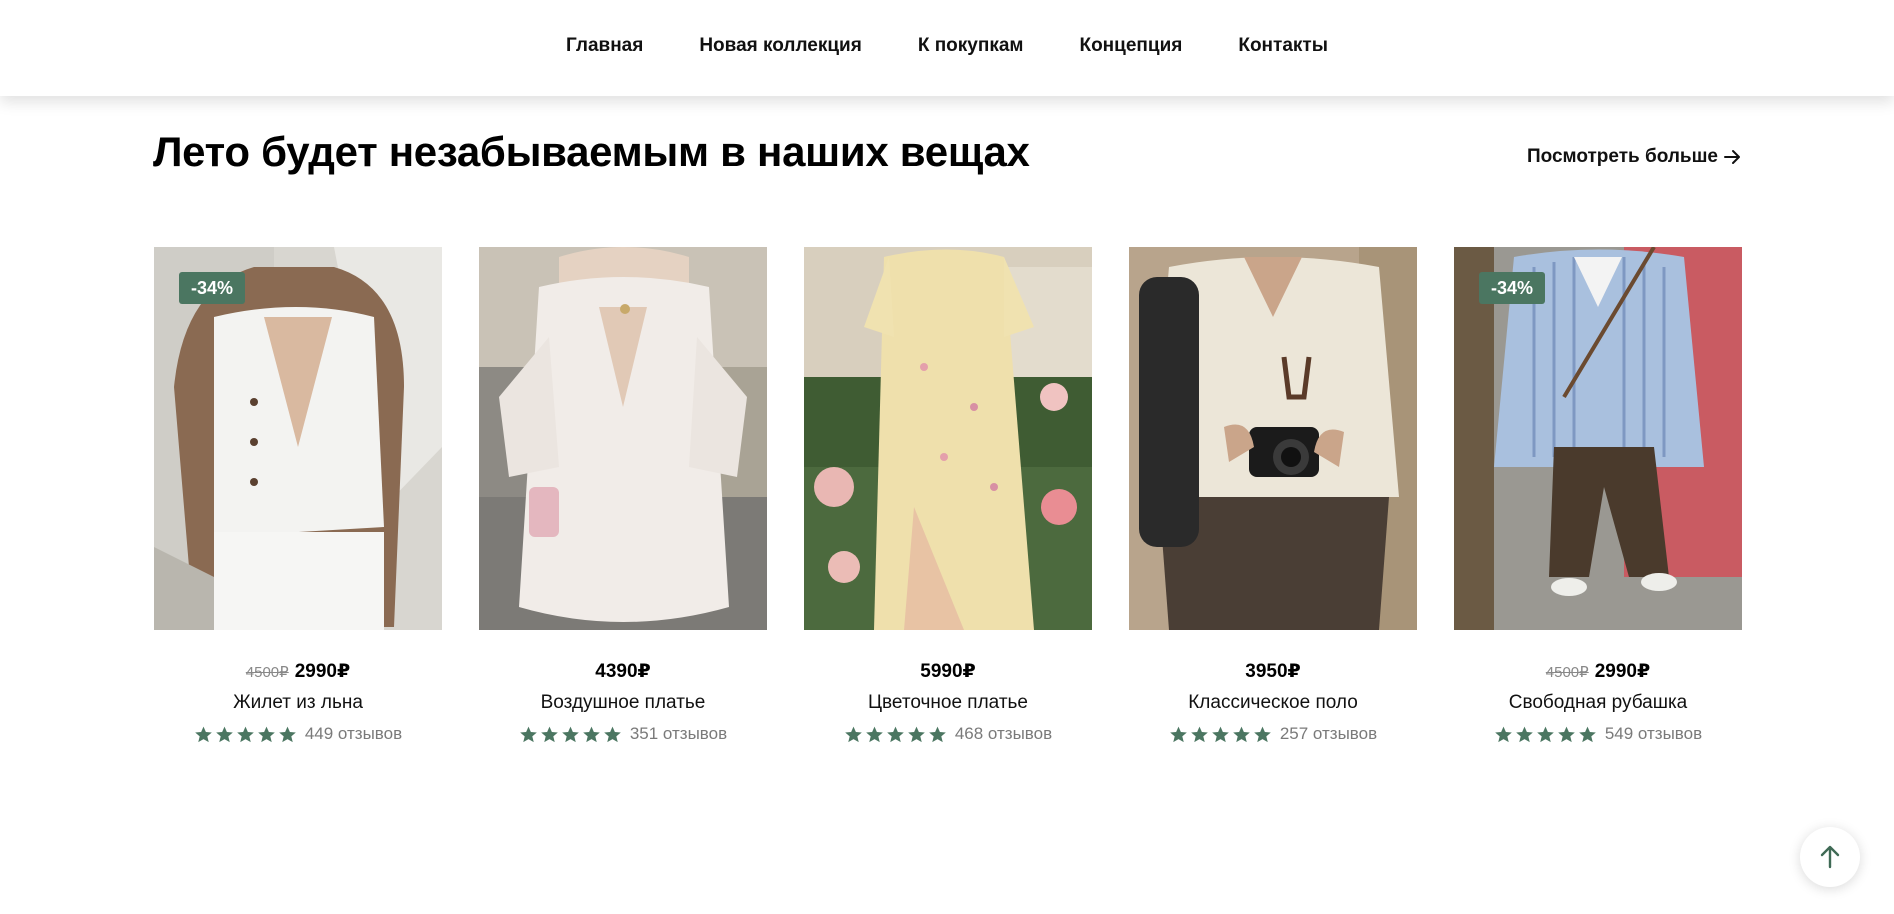  Describe the element at coordinates (623, 734) in the screenshot. I see `product-rating: 351 отзывов` at that location.